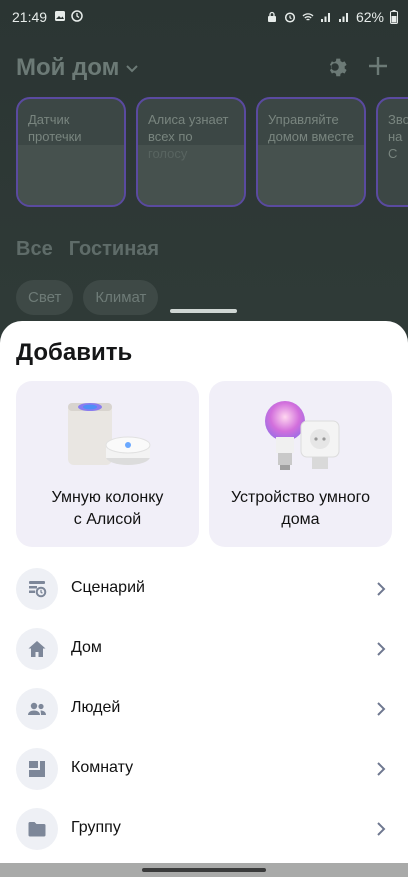 Image resolution: width=408 pixels, height=877 pixels. What do you see at coordinates (311, 128) in the screenshot?
I see `story-text: Управляйте домом вместе` at bounding box center [311, 128].